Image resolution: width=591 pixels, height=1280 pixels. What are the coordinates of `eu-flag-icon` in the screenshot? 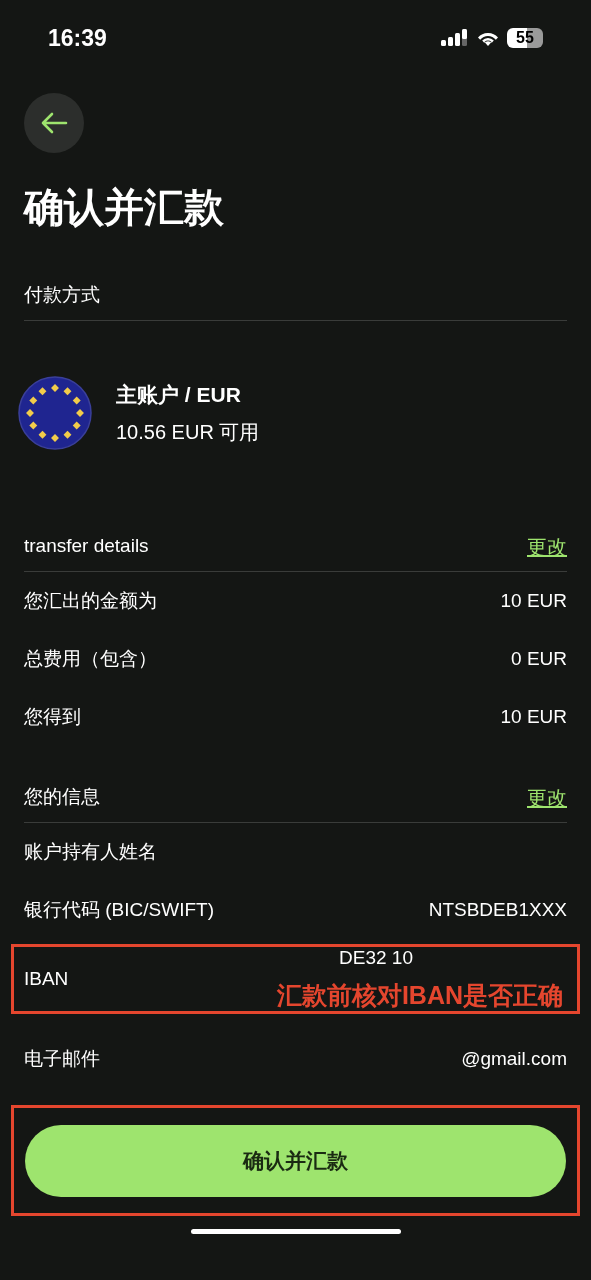 It's located at (55, 413).